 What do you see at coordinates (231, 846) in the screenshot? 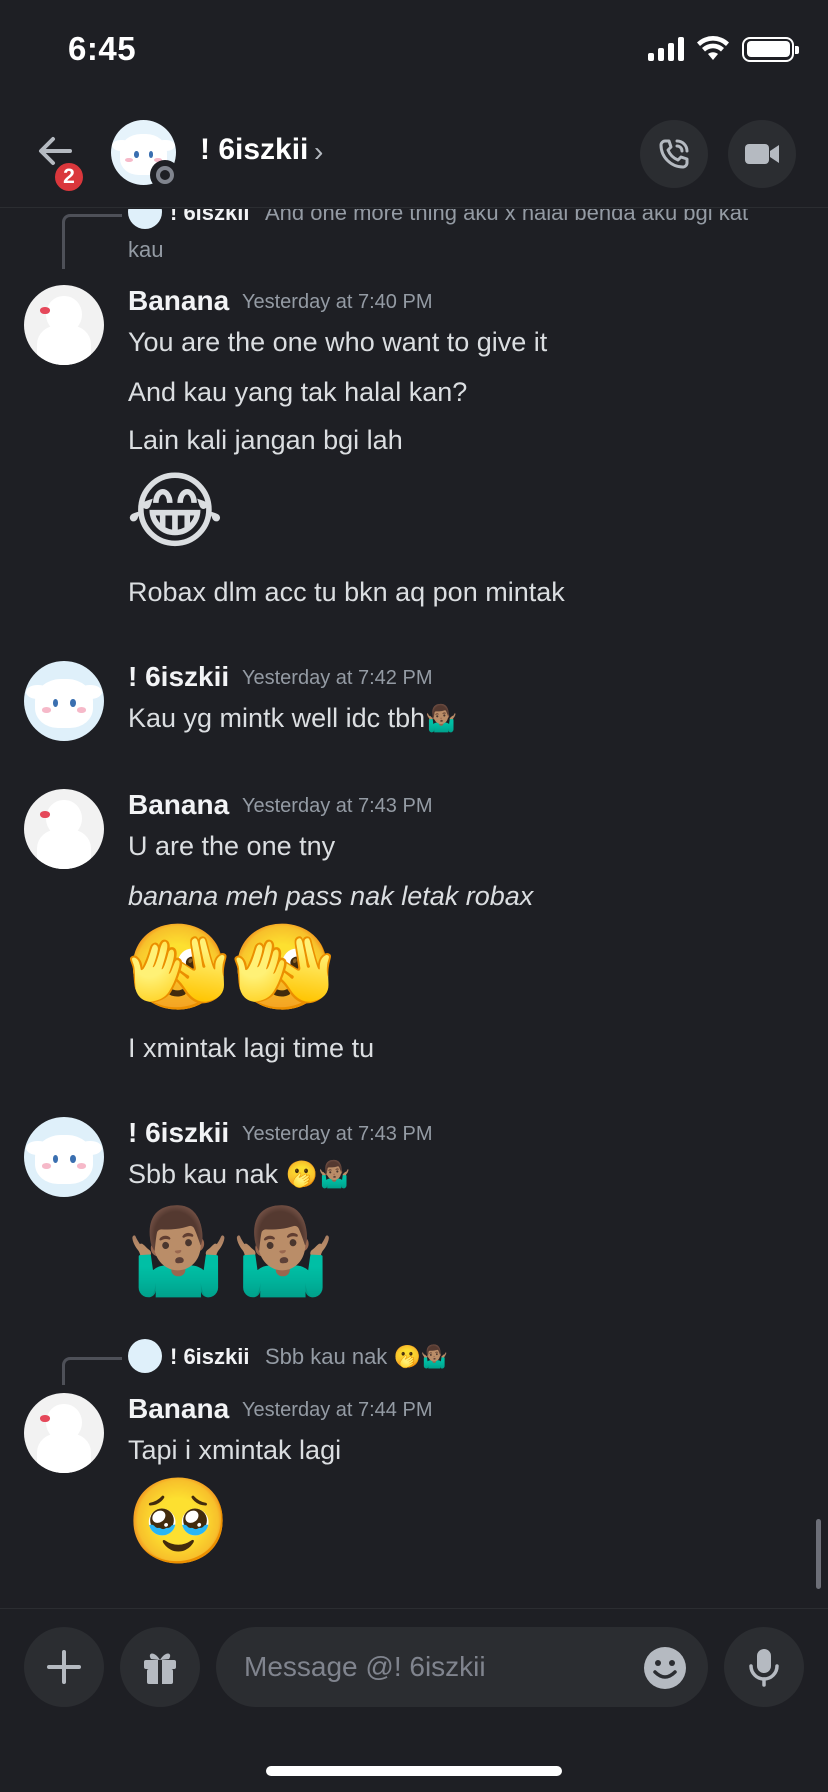
I see `message-text: U are the one tny` at bounding box center [231, 846].